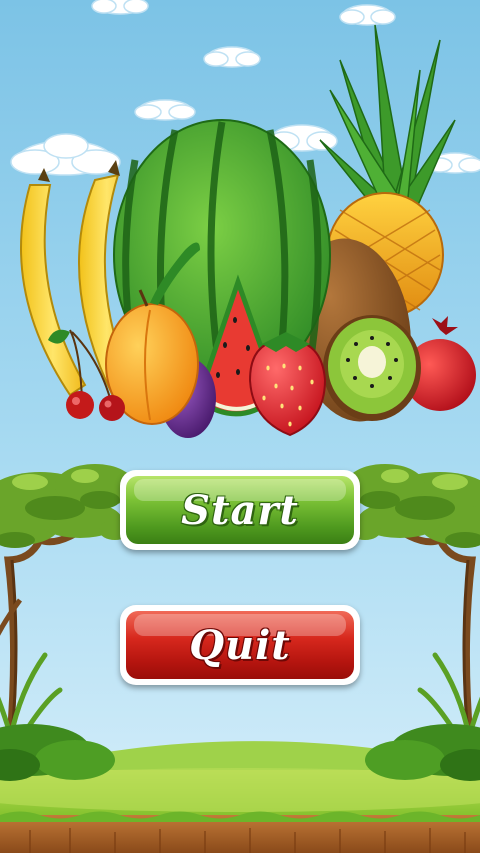 The width and height of the screenshot is (480, 853). I want to click on start-button: Start, so click(240, 510).